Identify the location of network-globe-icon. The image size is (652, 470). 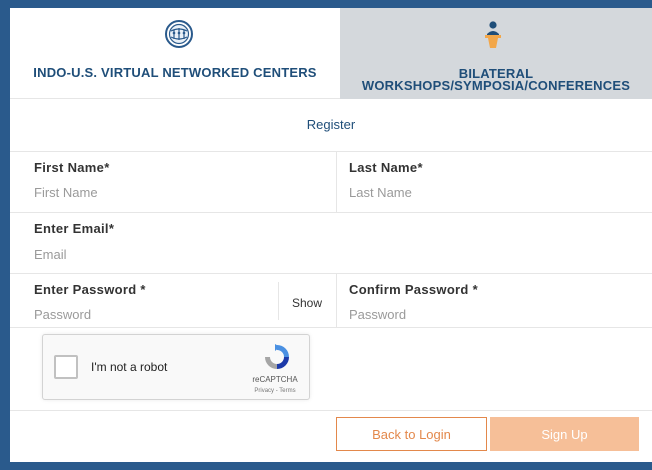
(179, 34).